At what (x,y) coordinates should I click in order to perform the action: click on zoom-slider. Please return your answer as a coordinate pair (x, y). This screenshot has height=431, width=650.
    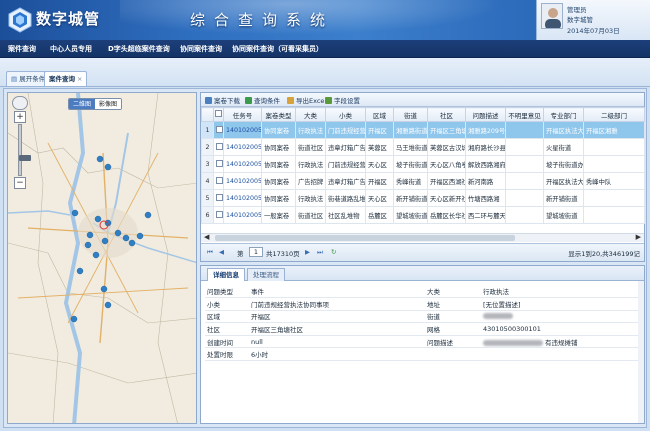
    Looking at the image, I should click on (24, 150).